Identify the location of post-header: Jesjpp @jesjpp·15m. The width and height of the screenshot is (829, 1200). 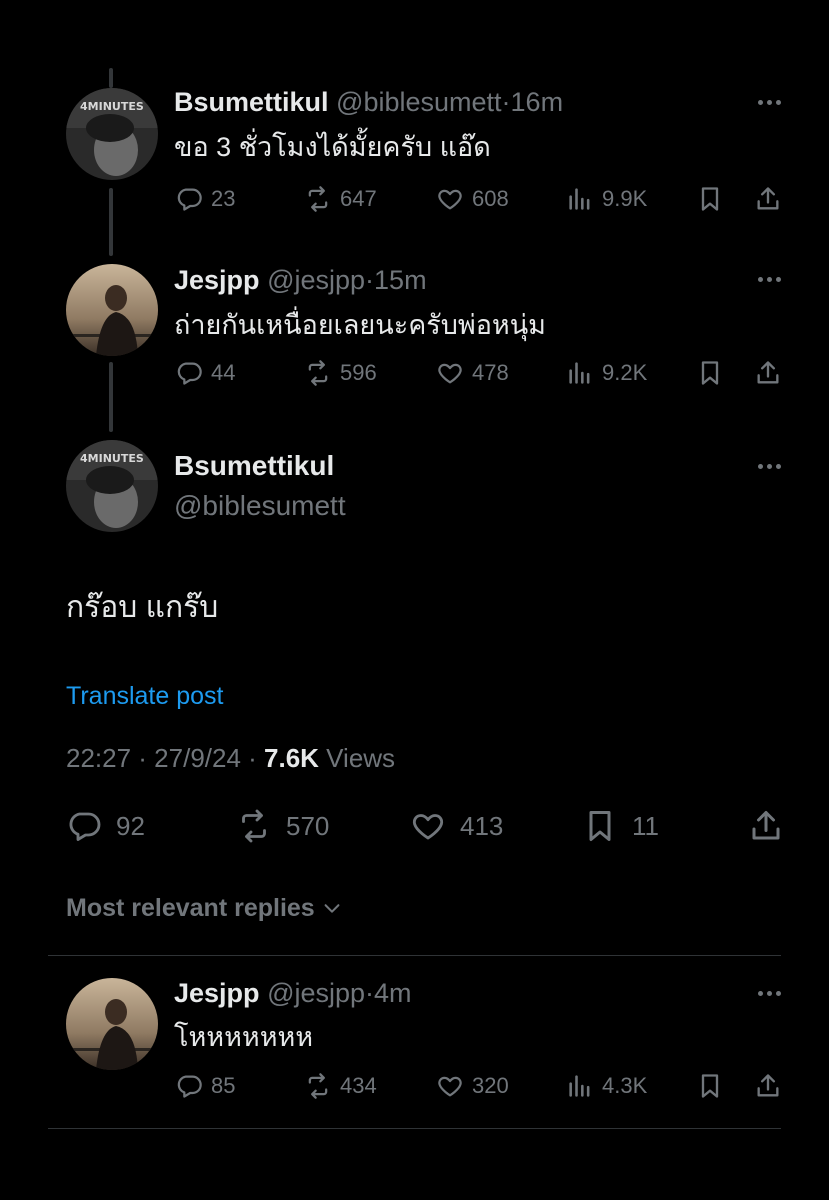
(300, 280).